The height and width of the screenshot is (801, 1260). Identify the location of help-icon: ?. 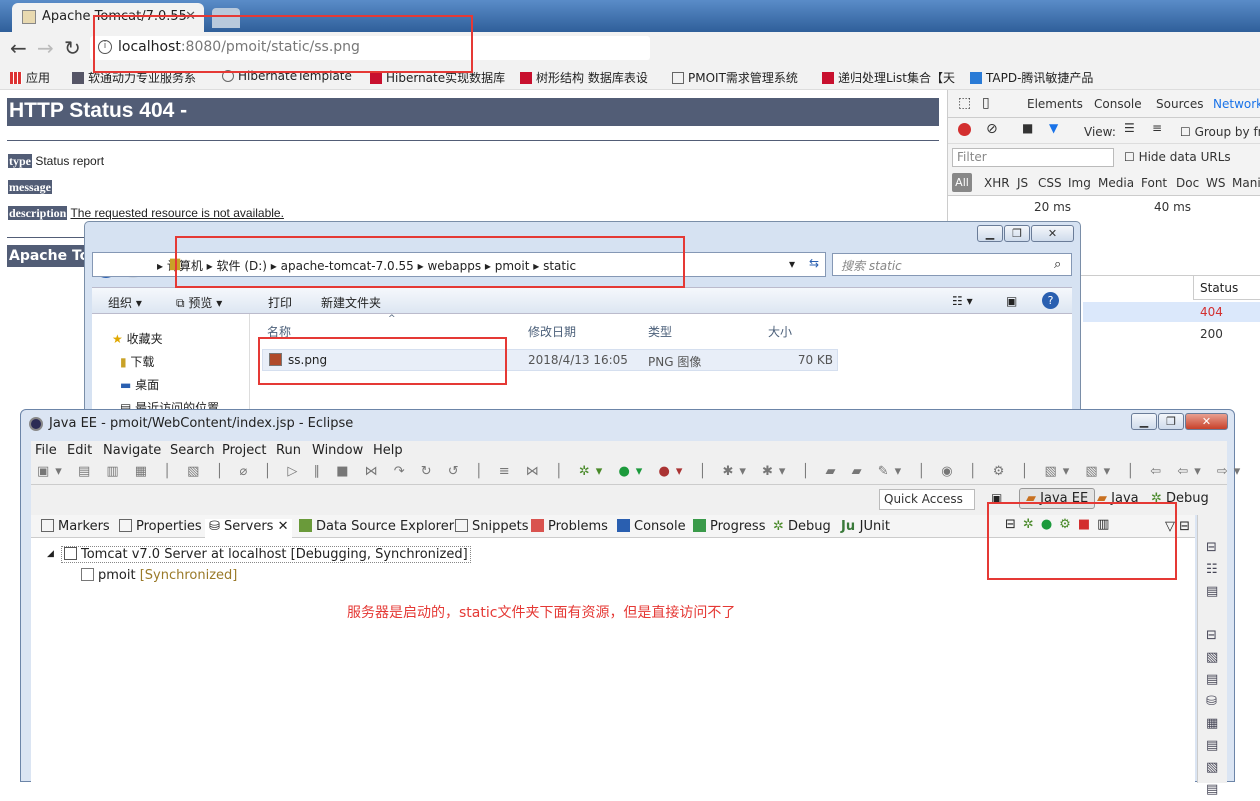
(1050, 300).